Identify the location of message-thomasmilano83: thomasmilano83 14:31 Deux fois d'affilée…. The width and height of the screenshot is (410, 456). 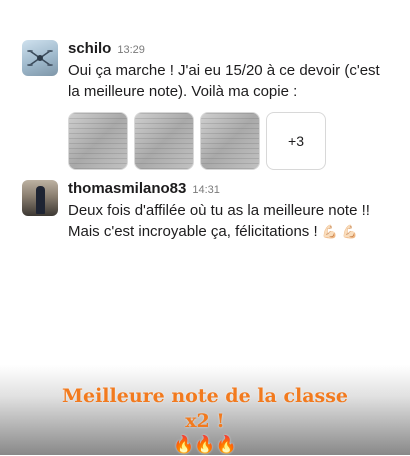
(212, 211).